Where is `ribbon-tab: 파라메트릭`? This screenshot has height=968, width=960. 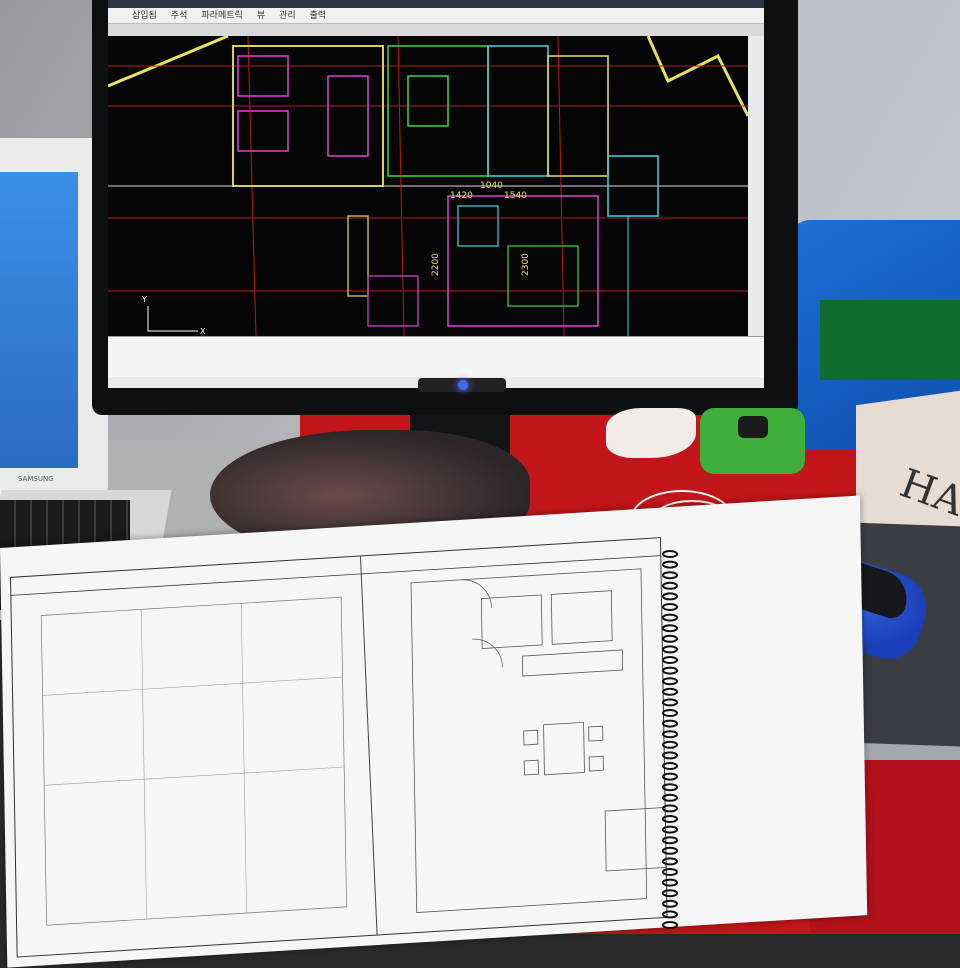 ribbon-tab: 파라메트릭 is located at coordinates (221, 15).